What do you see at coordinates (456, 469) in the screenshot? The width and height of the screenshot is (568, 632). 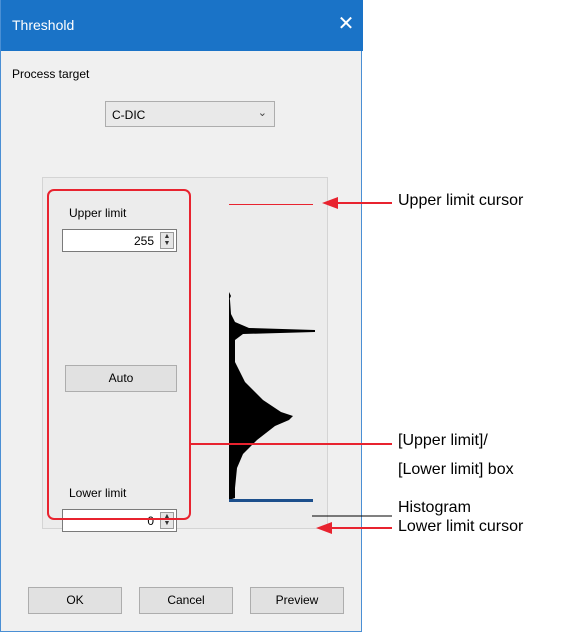 I see `box-annotation-line2: [Lower limit] box` at bounding box center [456, 469].